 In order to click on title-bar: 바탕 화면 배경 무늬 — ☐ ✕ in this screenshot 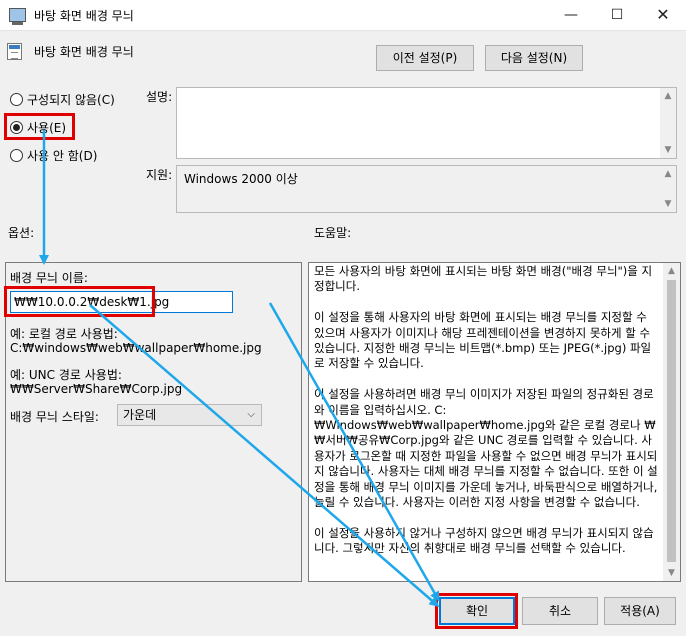, I will do `click(343, 15)`.